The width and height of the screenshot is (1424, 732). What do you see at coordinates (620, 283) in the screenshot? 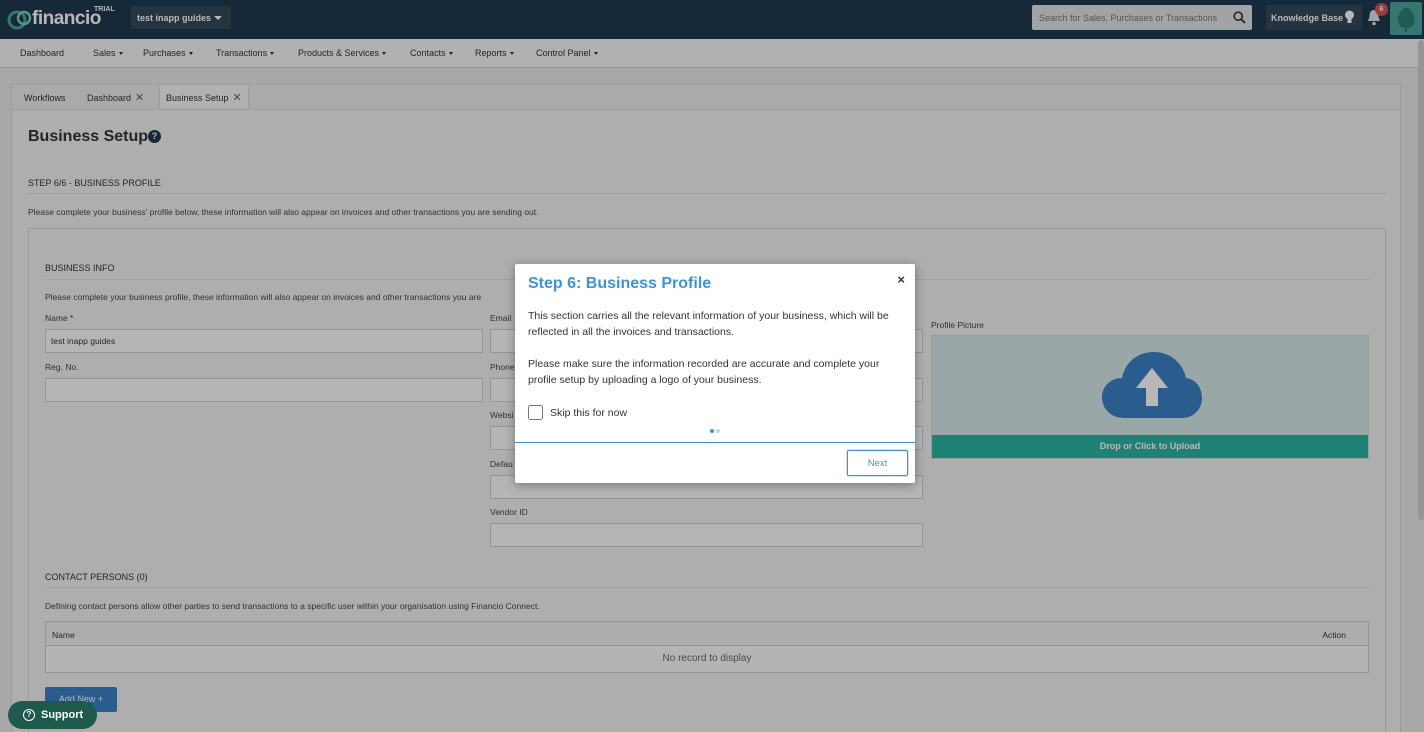
I see `modal-title: Step 6: Business Profile` at bounding box center [620, 283].